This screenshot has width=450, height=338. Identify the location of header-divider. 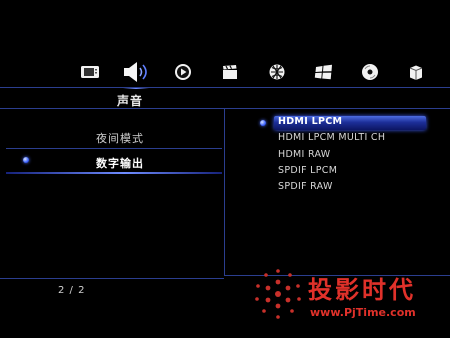
(225, 87).